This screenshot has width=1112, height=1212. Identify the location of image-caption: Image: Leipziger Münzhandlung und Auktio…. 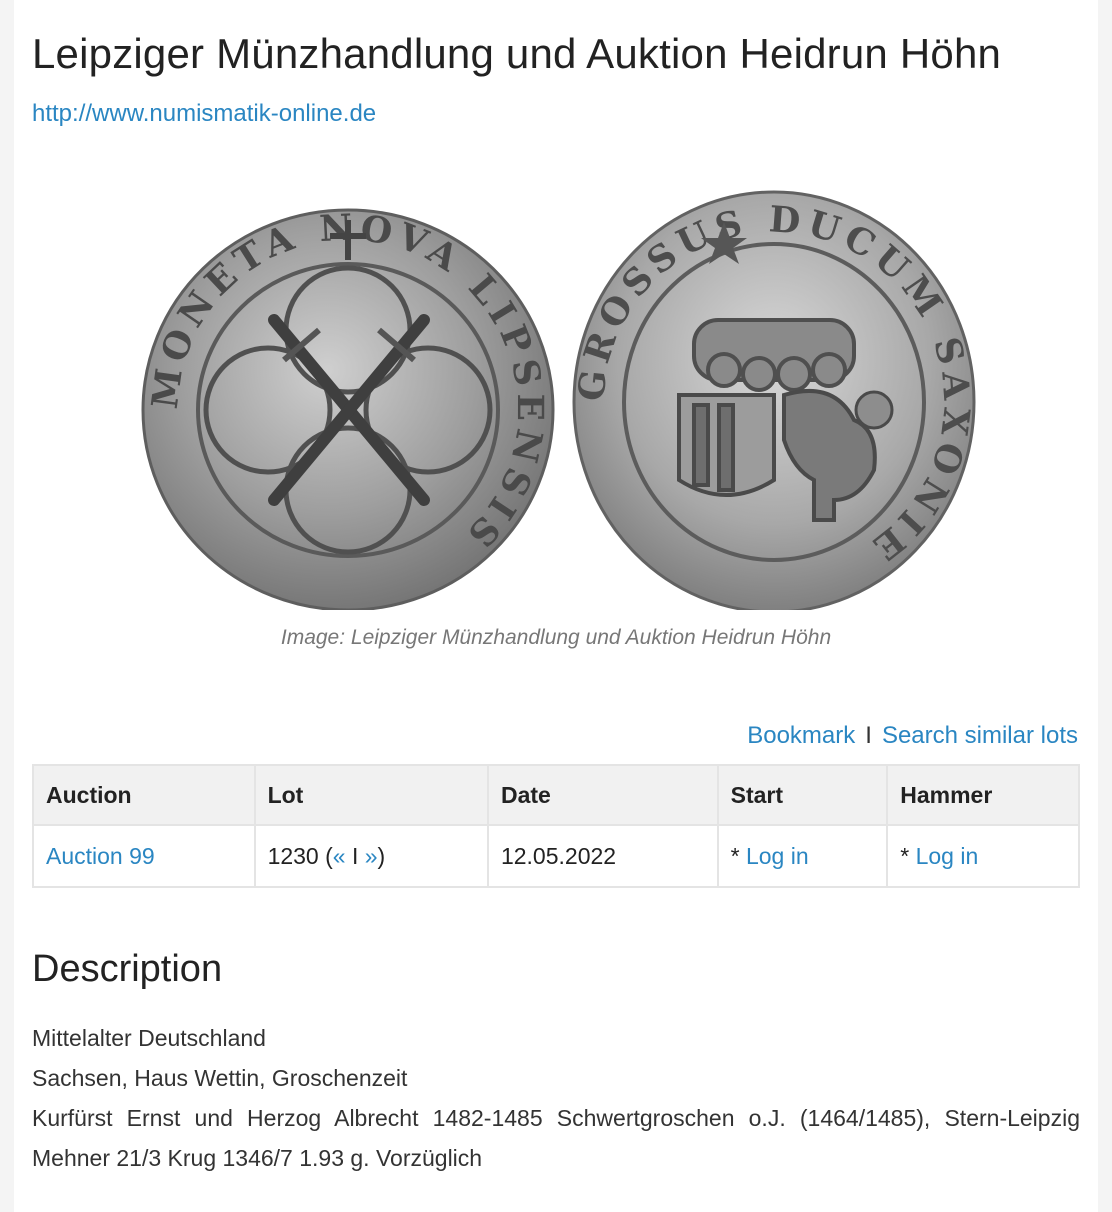
(556, 637).